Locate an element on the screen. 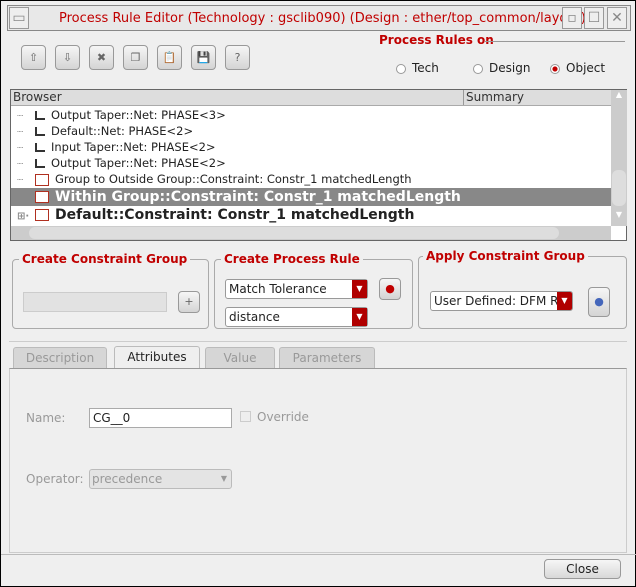 The image size is (636, 587). operator-value: precedence is located at coordinates (127, 479).